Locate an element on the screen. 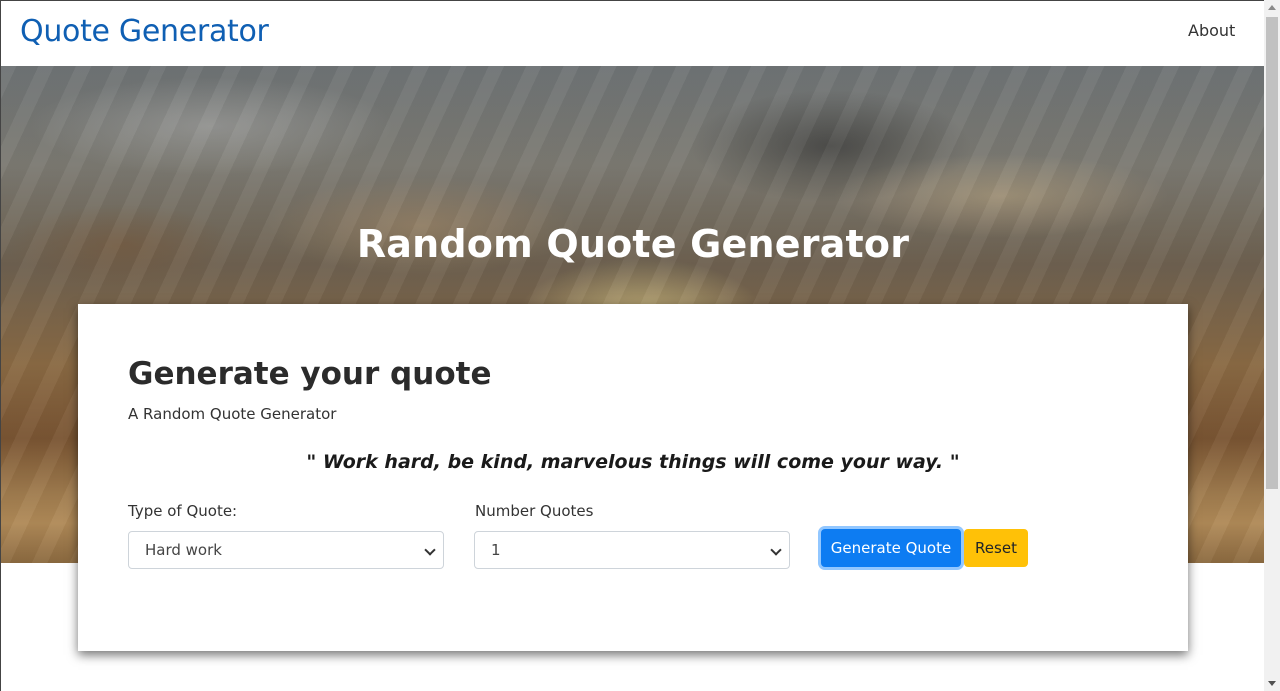 This screenshot has width=1280, height=691. number-quotes-label: Number Quotes is located at coordinates (534, 511).